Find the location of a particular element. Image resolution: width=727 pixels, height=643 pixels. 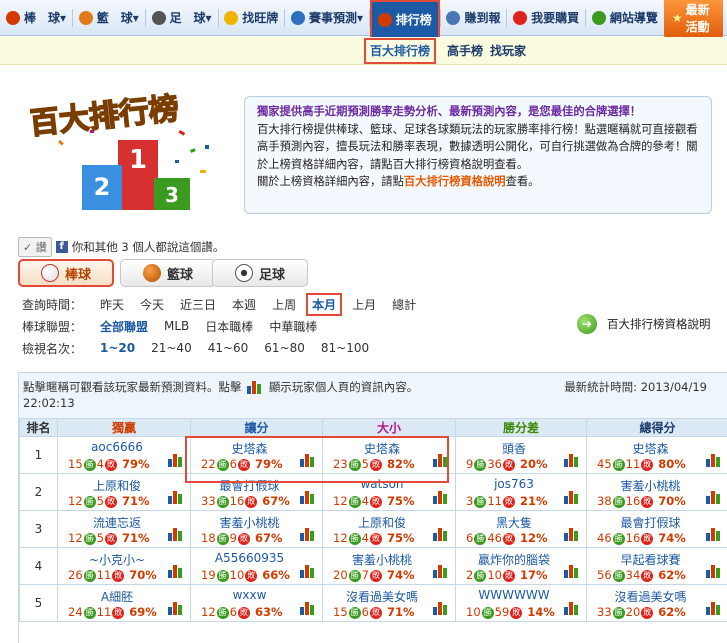

nav-item-soccer: 足 球 ▾ is located at coordinates (182, 18).